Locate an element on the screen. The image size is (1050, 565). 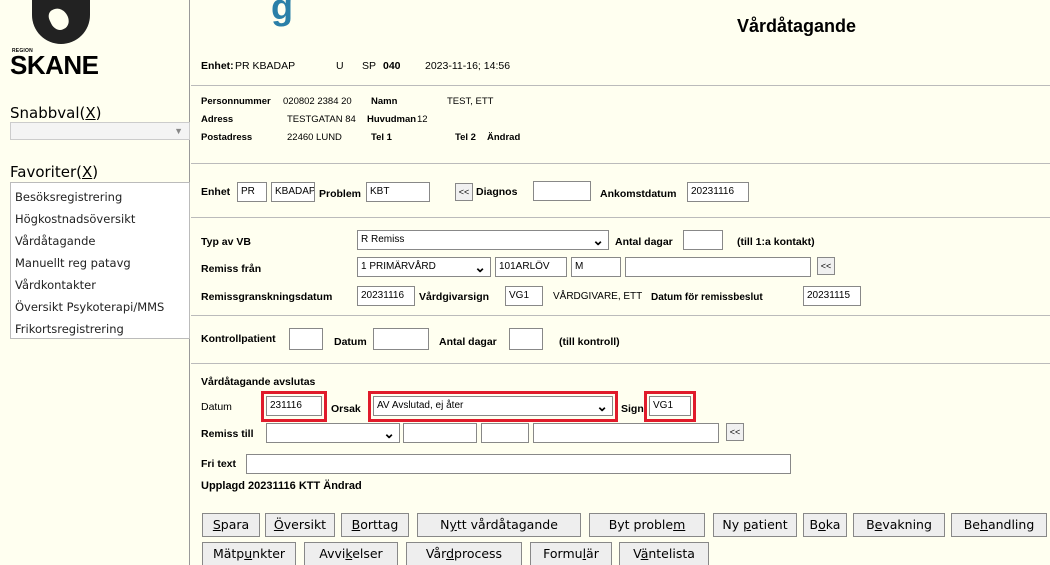
namn-label: Namn is located at coordinates (384, 101).